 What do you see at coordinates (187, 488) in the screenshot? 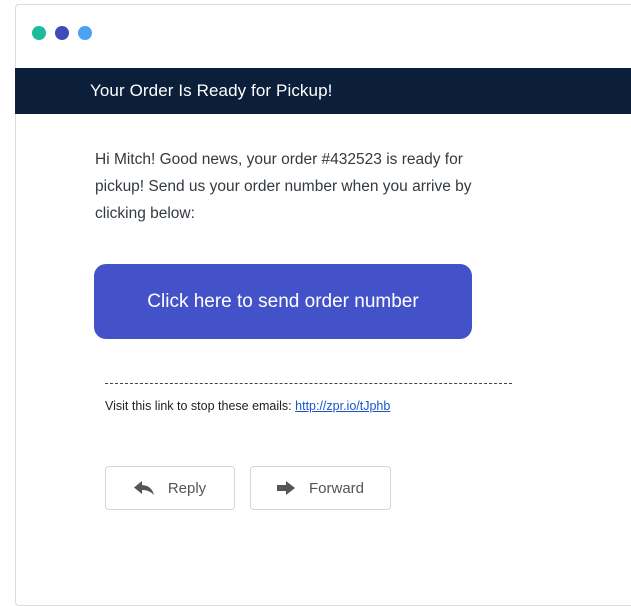
I see `reply-label: Reply` at bounding box center [187, 488].